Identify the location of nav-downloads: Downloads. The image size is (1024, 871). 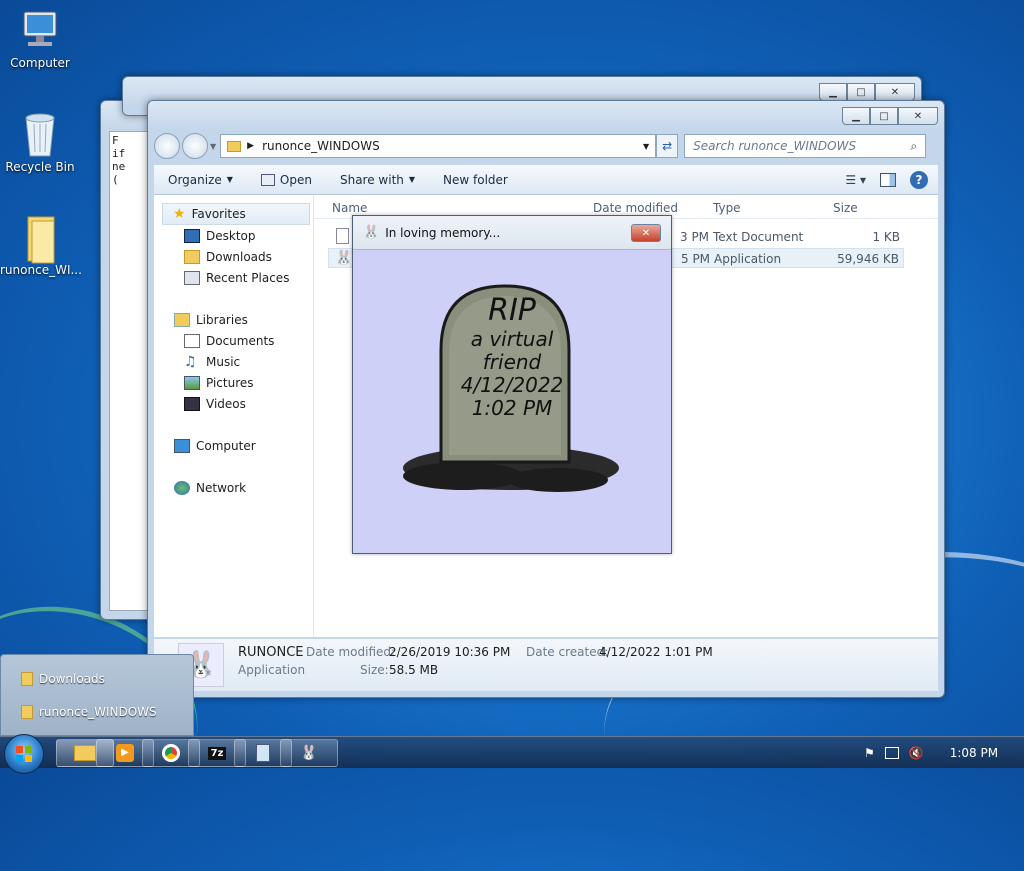
(228, 257).